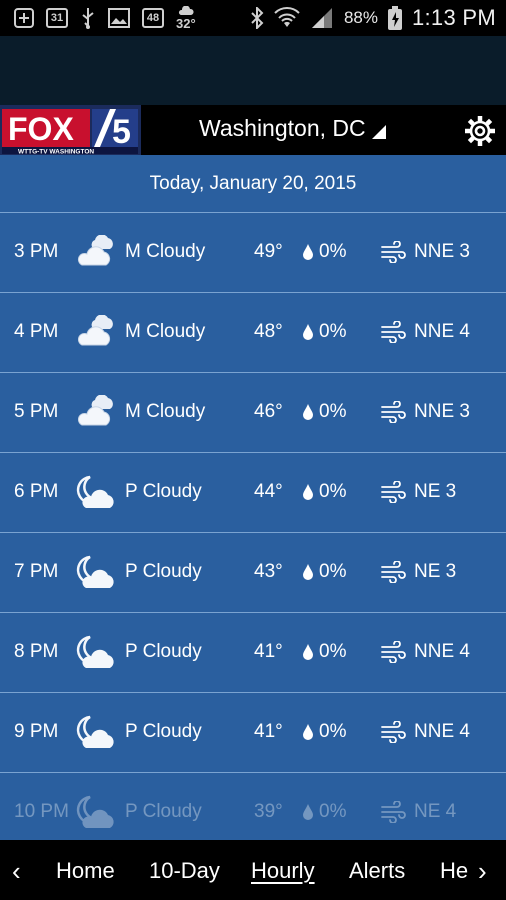  Describe the element at coordinates (282, 128) in the screenshot. I see `location-label: Washington, DC` at that location.